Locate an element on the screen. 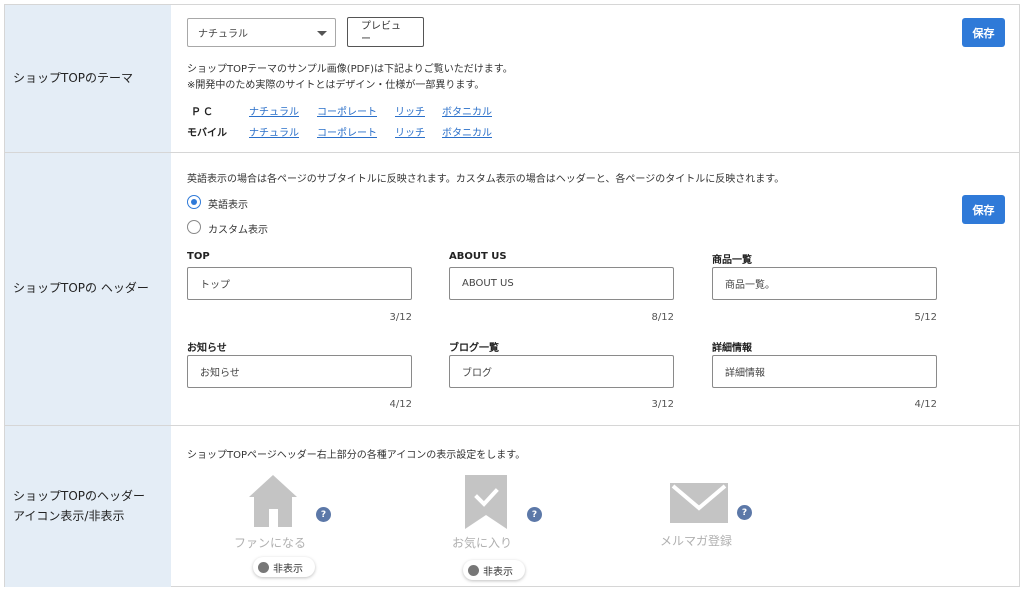 The image size is (1024, 590). field-value-details: 詳細情報 is located at coordinates (745, 373).